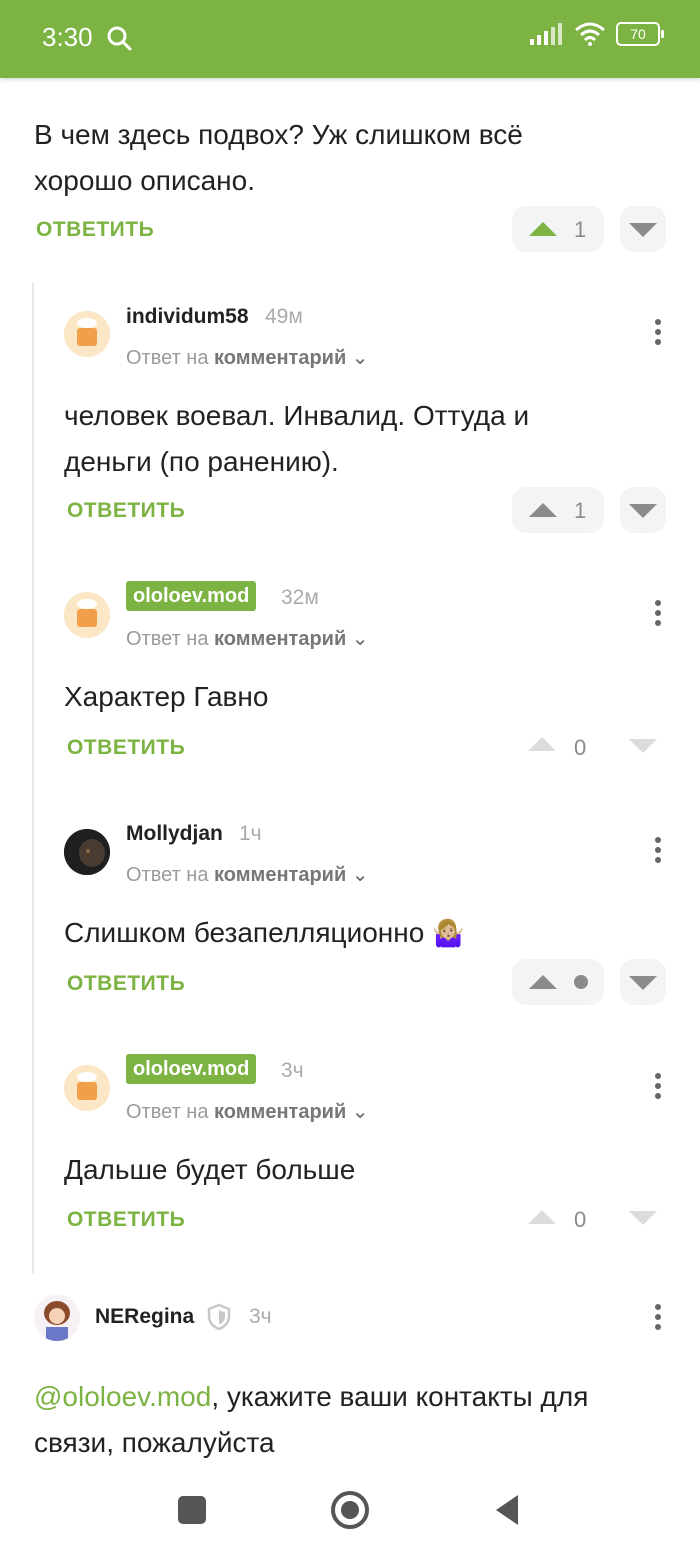 The image size is (700, 1556). Describe the element at coordinates (219, 1317) in the screenshot. I see `shield-icon` at that location.